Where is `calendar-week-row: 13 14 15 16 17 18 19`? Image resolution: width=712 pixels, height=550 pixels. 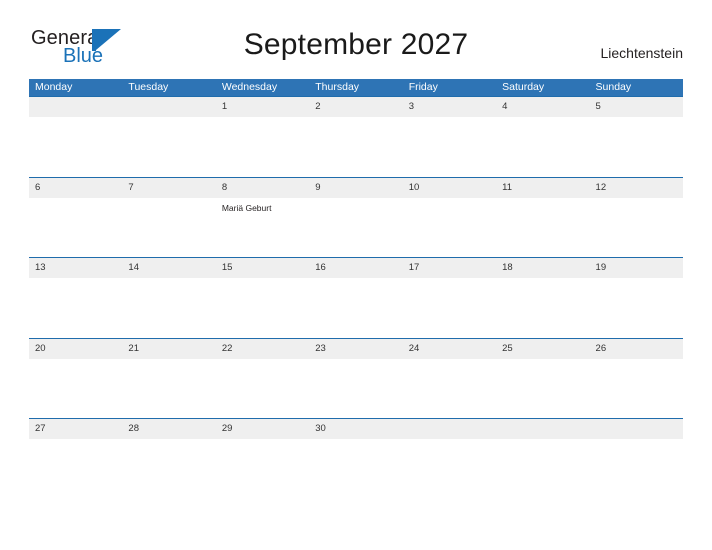
calendar-week-row: 13 14 15 16 17 18 19 is located at coordinates (356, 297).